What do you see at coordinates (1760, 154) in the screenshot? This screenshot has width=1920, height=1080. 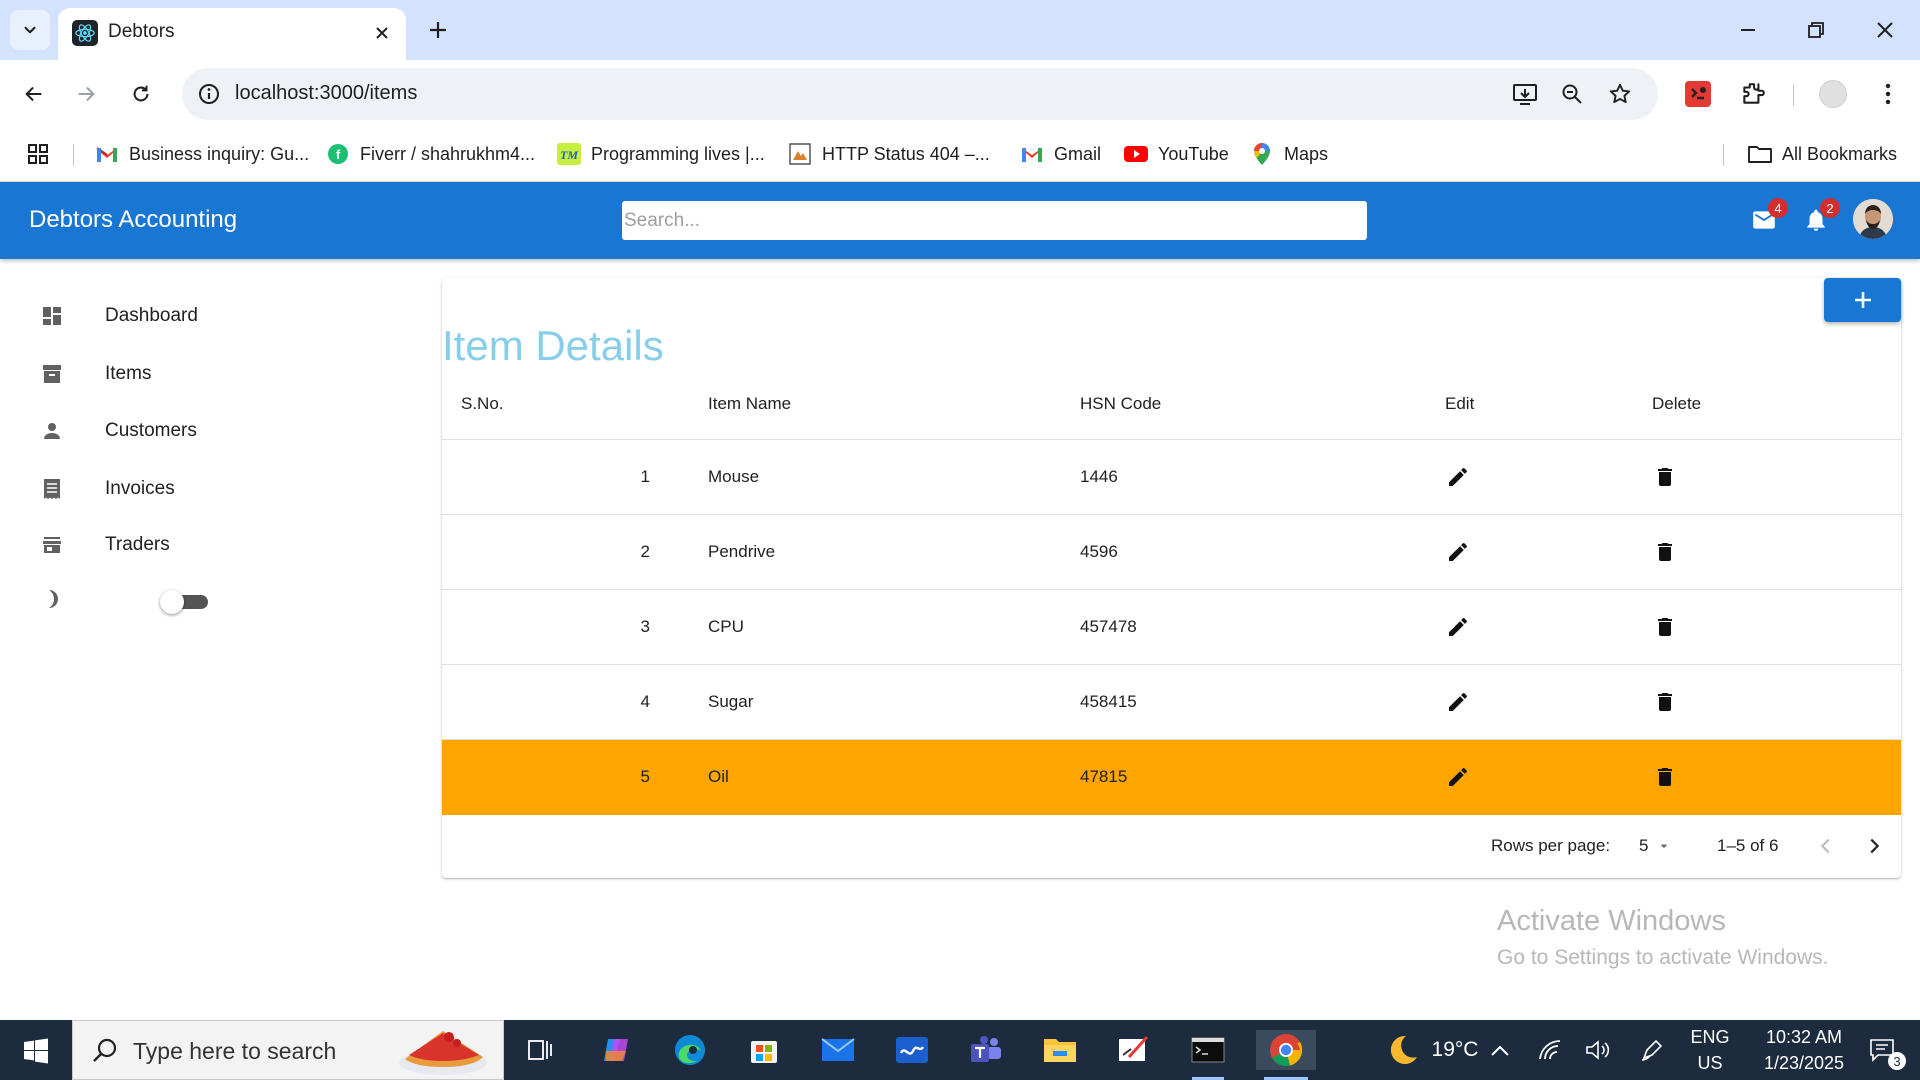 I see `folder-icon` at bounding box center [1760, 154].